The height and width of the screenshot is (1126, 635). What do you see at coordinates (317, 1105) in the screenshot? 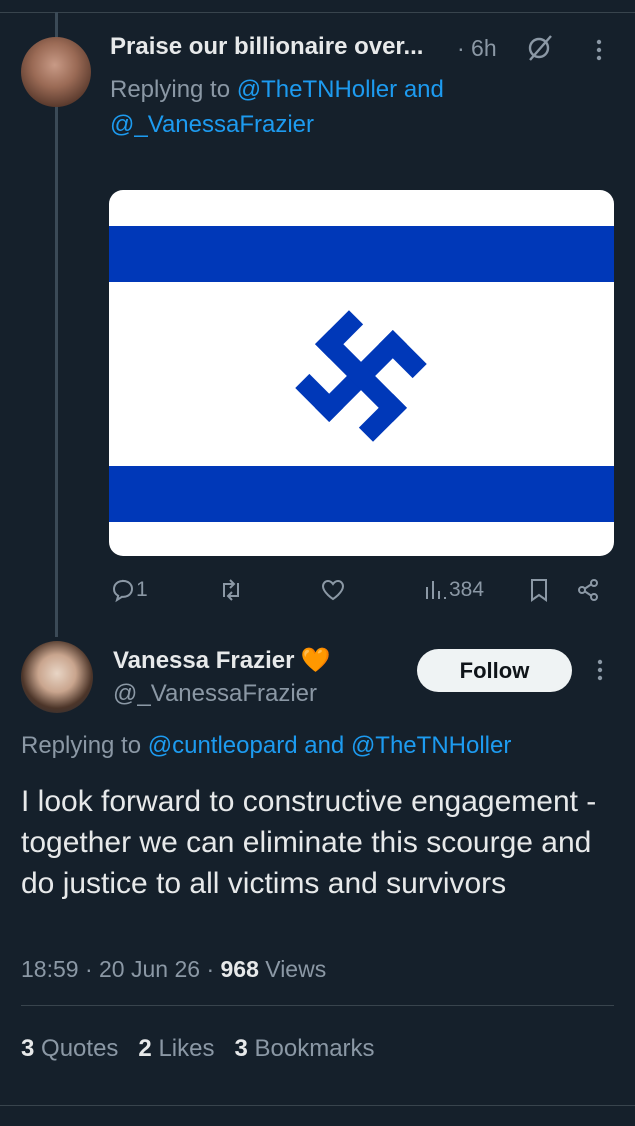
I see `bottom-divider` at bounding box center [317, 1105].